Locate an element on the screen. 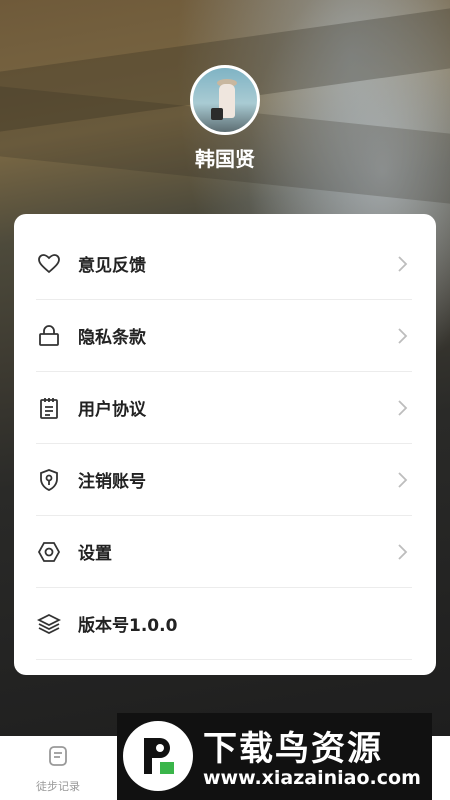 This screenshot has height=800, width=450. watermark-logo is located at coordinates (158, 756).